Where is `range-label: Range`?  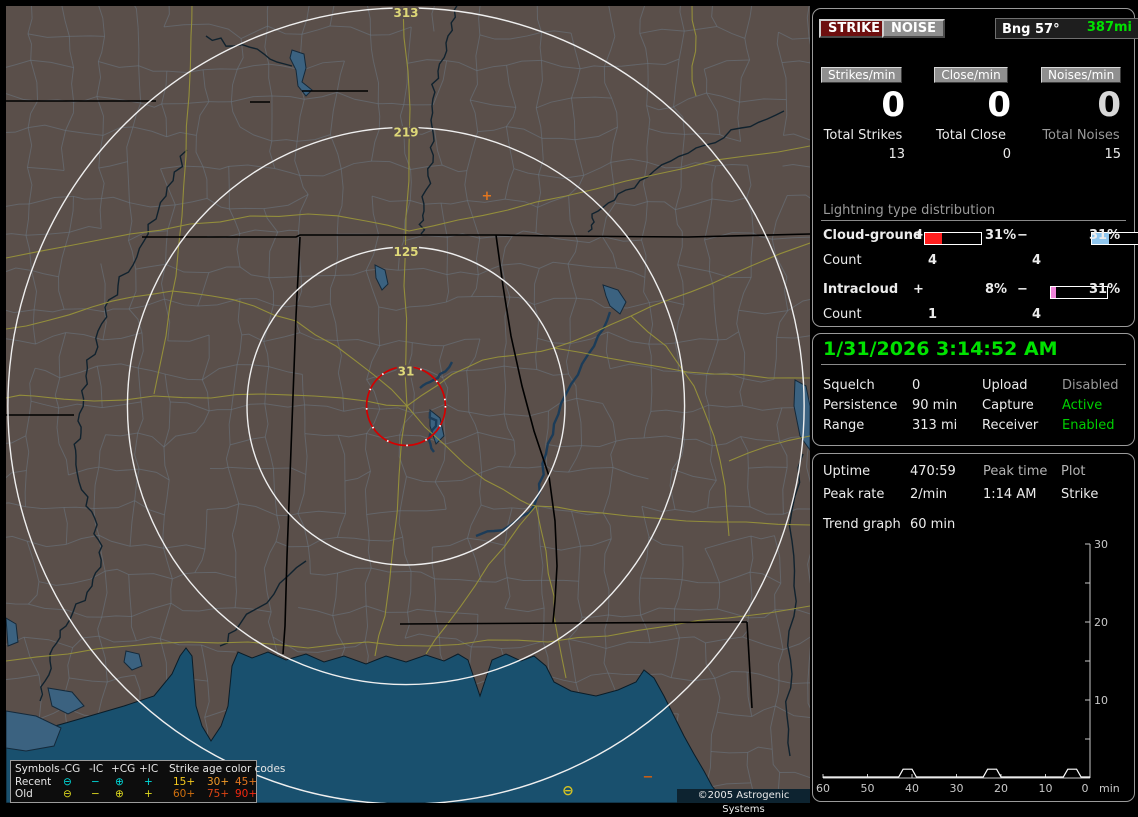 range-label: Range is located at coordinates (844, 425).